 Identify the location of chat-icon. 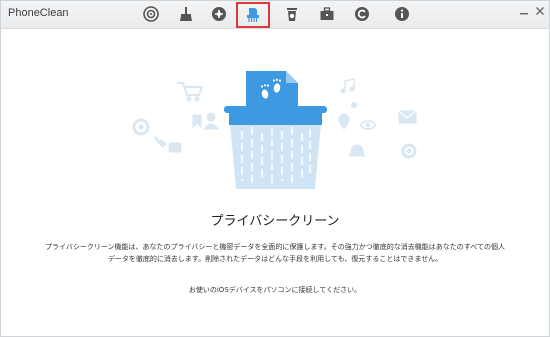
(175, 147).